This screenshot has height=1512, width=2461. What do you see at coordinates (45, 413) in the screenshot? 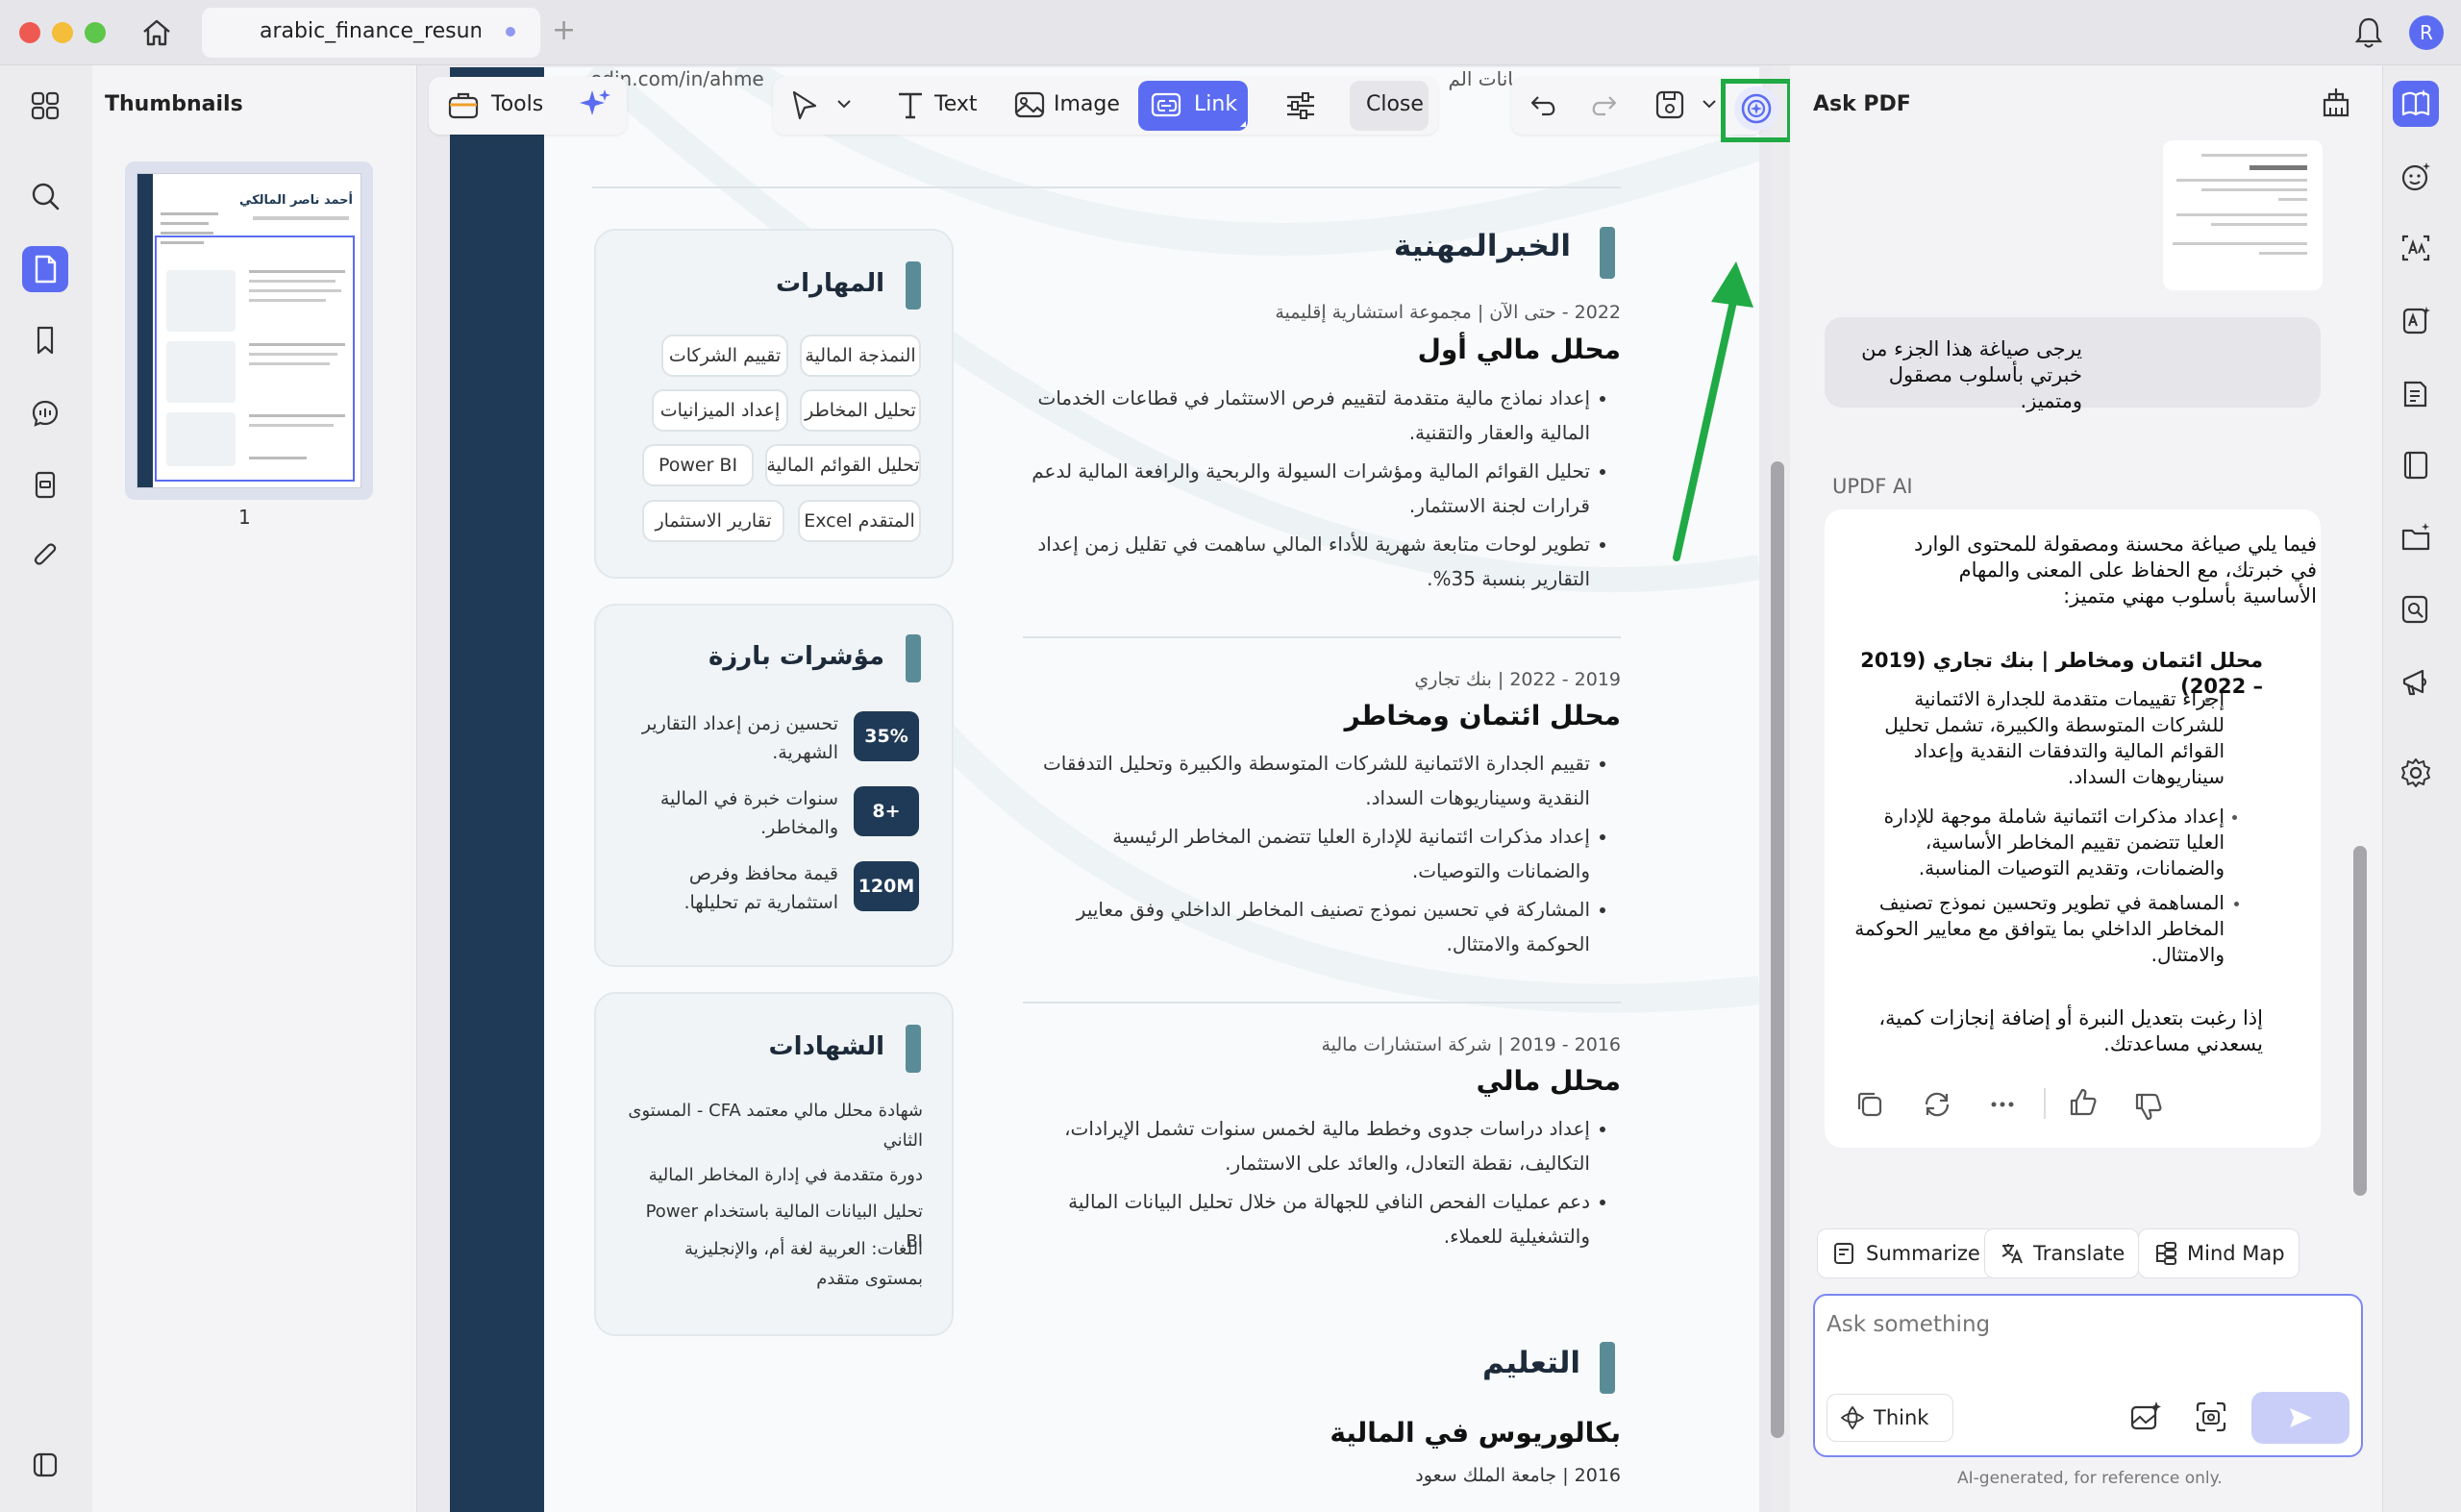
I see `comment-icon` at bounding box center [45, 413].